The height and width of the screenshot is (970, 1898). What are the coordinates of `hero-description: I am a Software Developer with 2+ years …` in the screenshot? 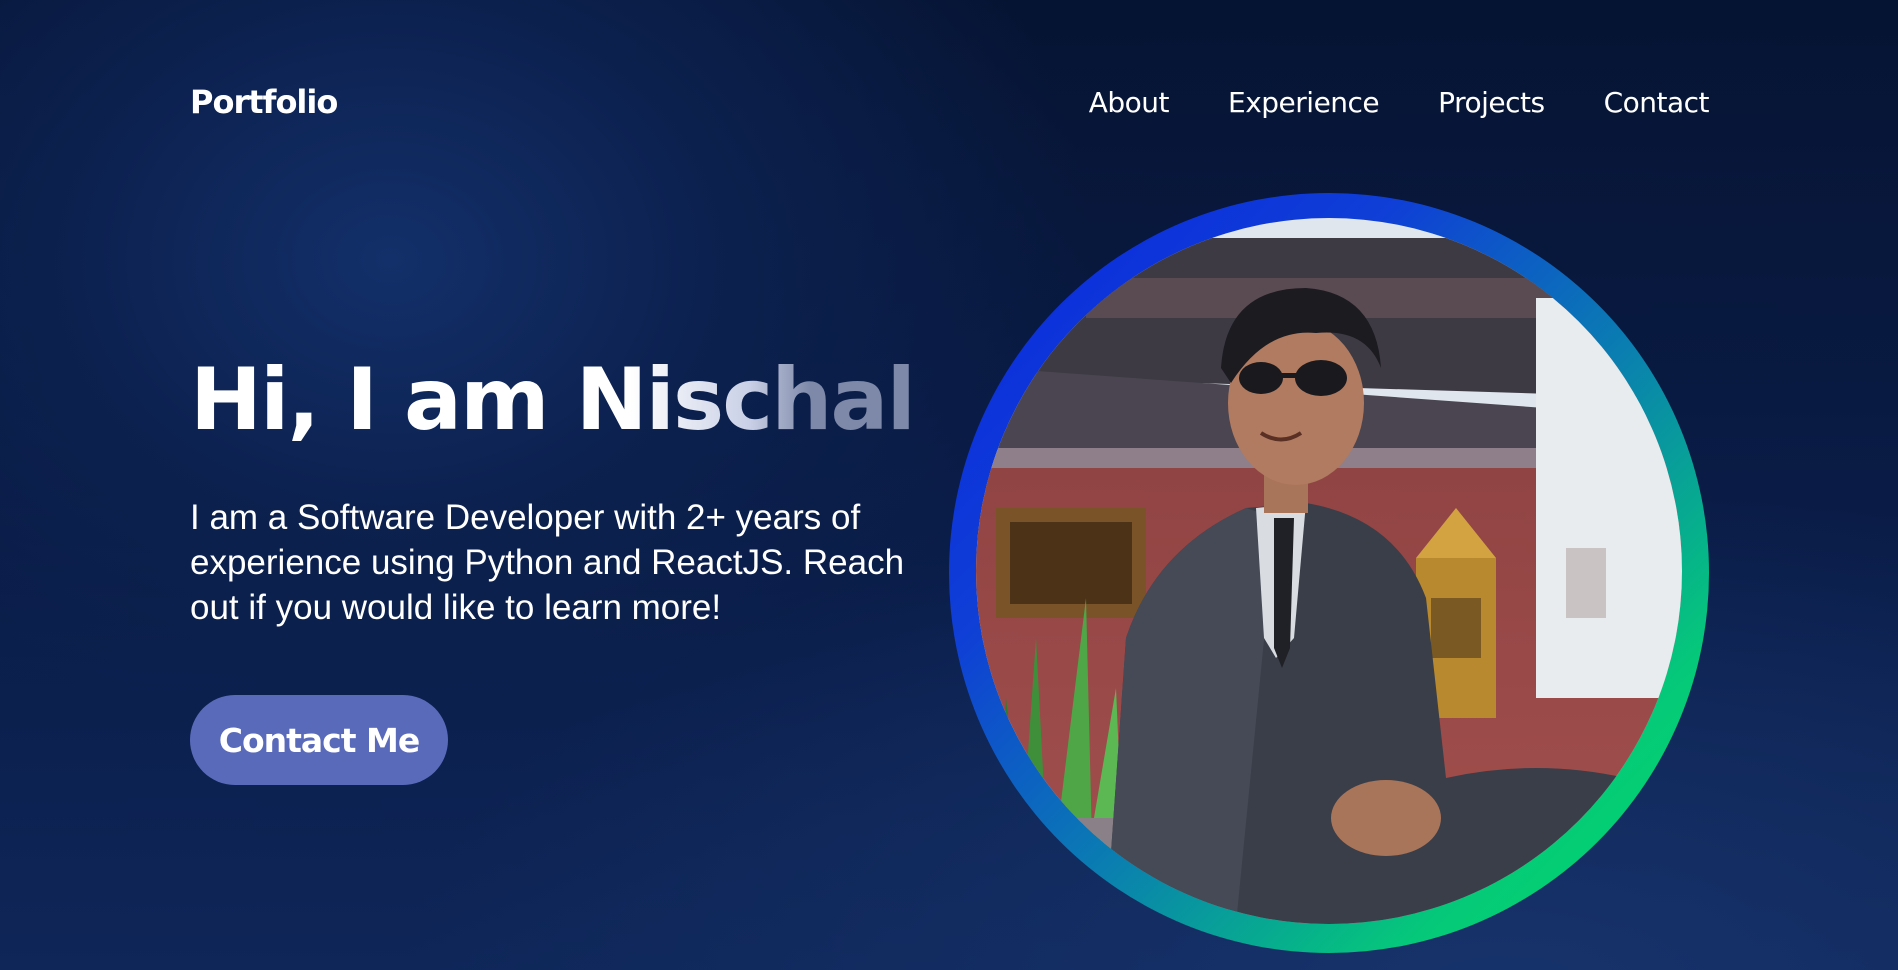 It's located at (547, 562).